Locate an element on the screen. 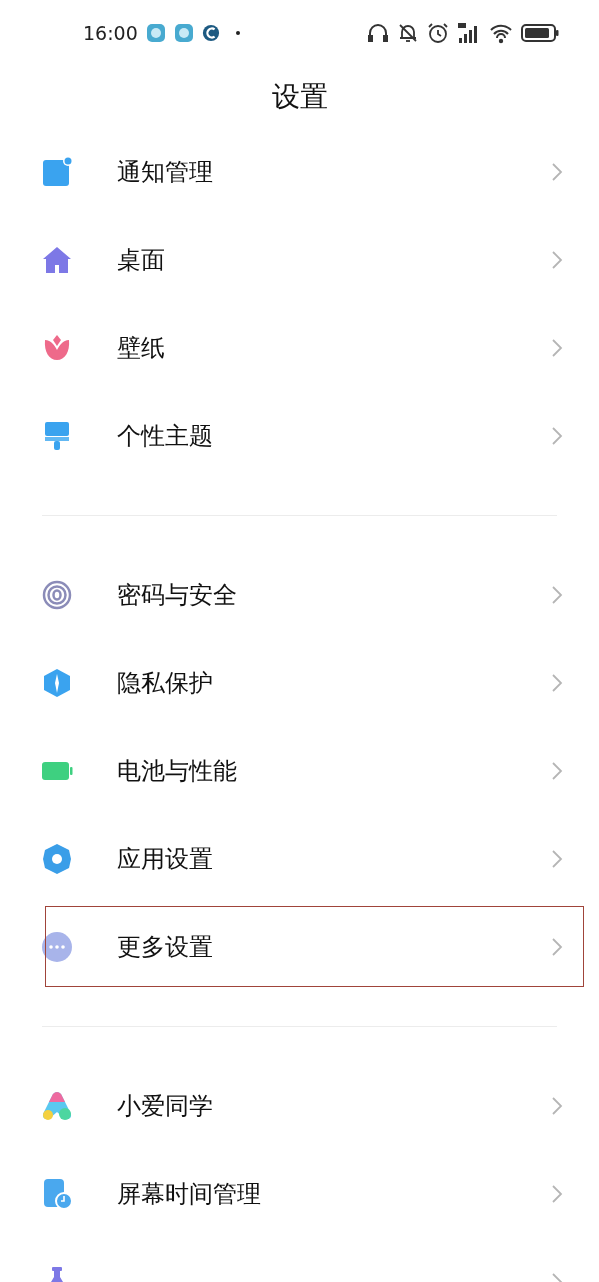 The height and width of the screenshot is (1282, 599). page-title: 设置 is located at coordinates (299, 97).